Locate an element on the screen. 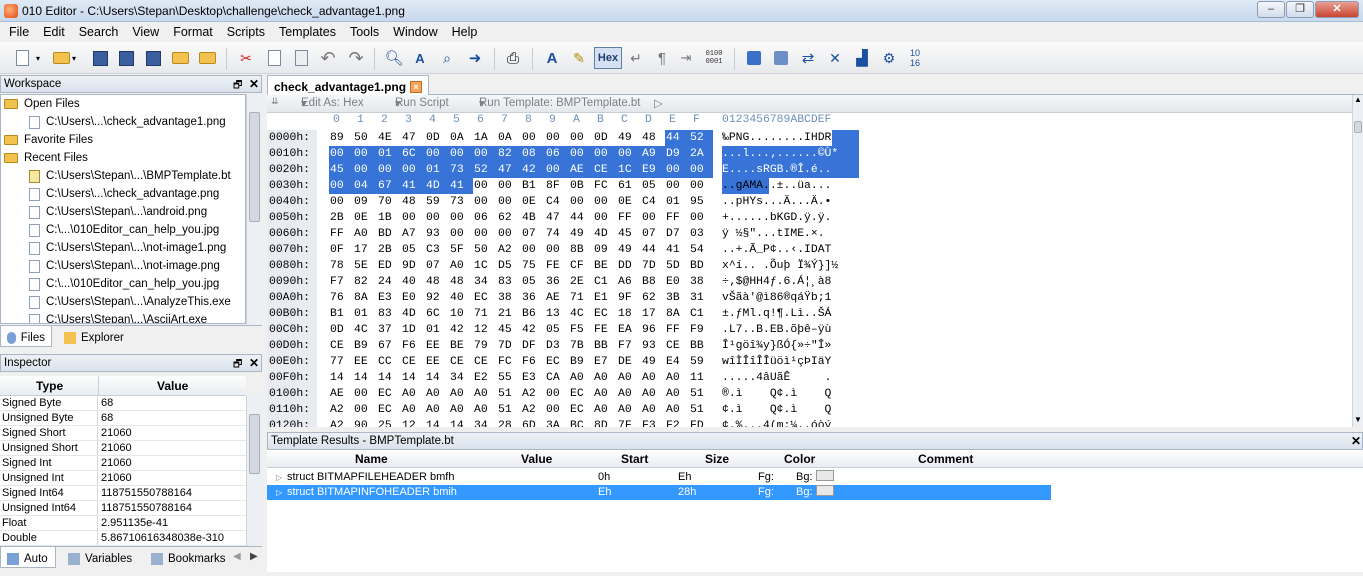 This screenshot has height=576, width=1363. hex-byte: FE is located at coordinates (605, 330).